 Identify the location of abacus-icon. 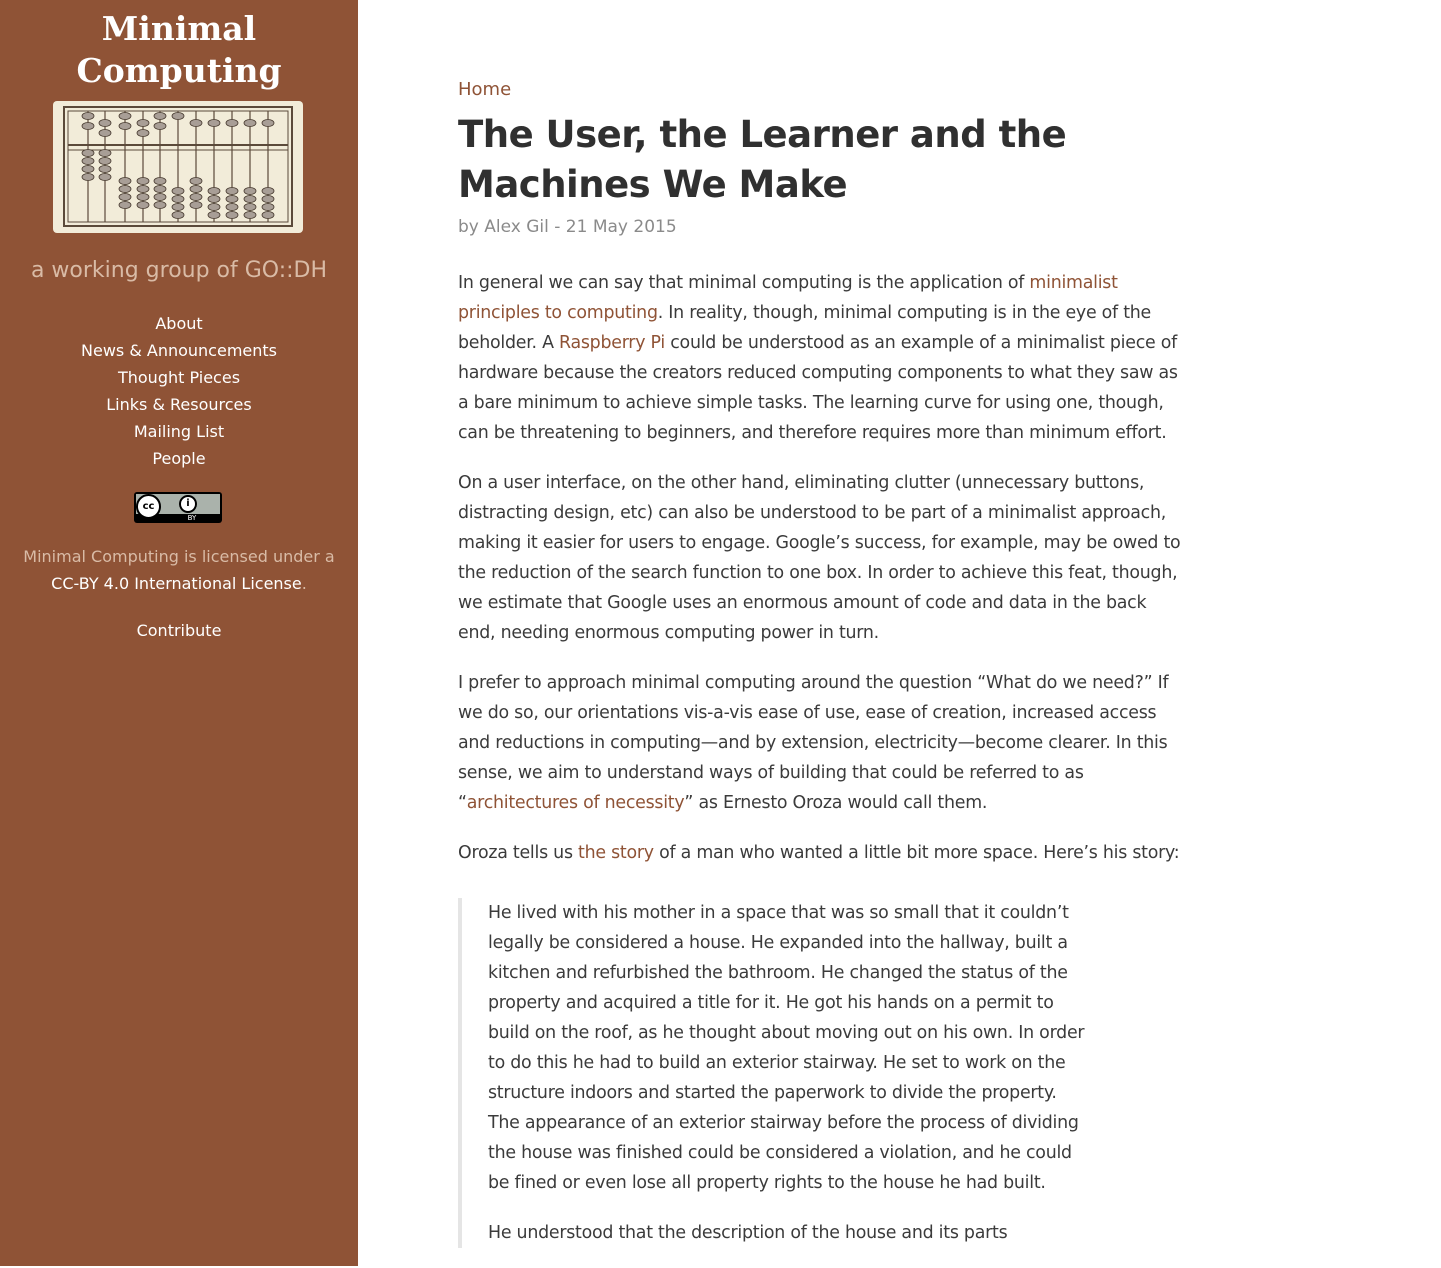
(178, 166).